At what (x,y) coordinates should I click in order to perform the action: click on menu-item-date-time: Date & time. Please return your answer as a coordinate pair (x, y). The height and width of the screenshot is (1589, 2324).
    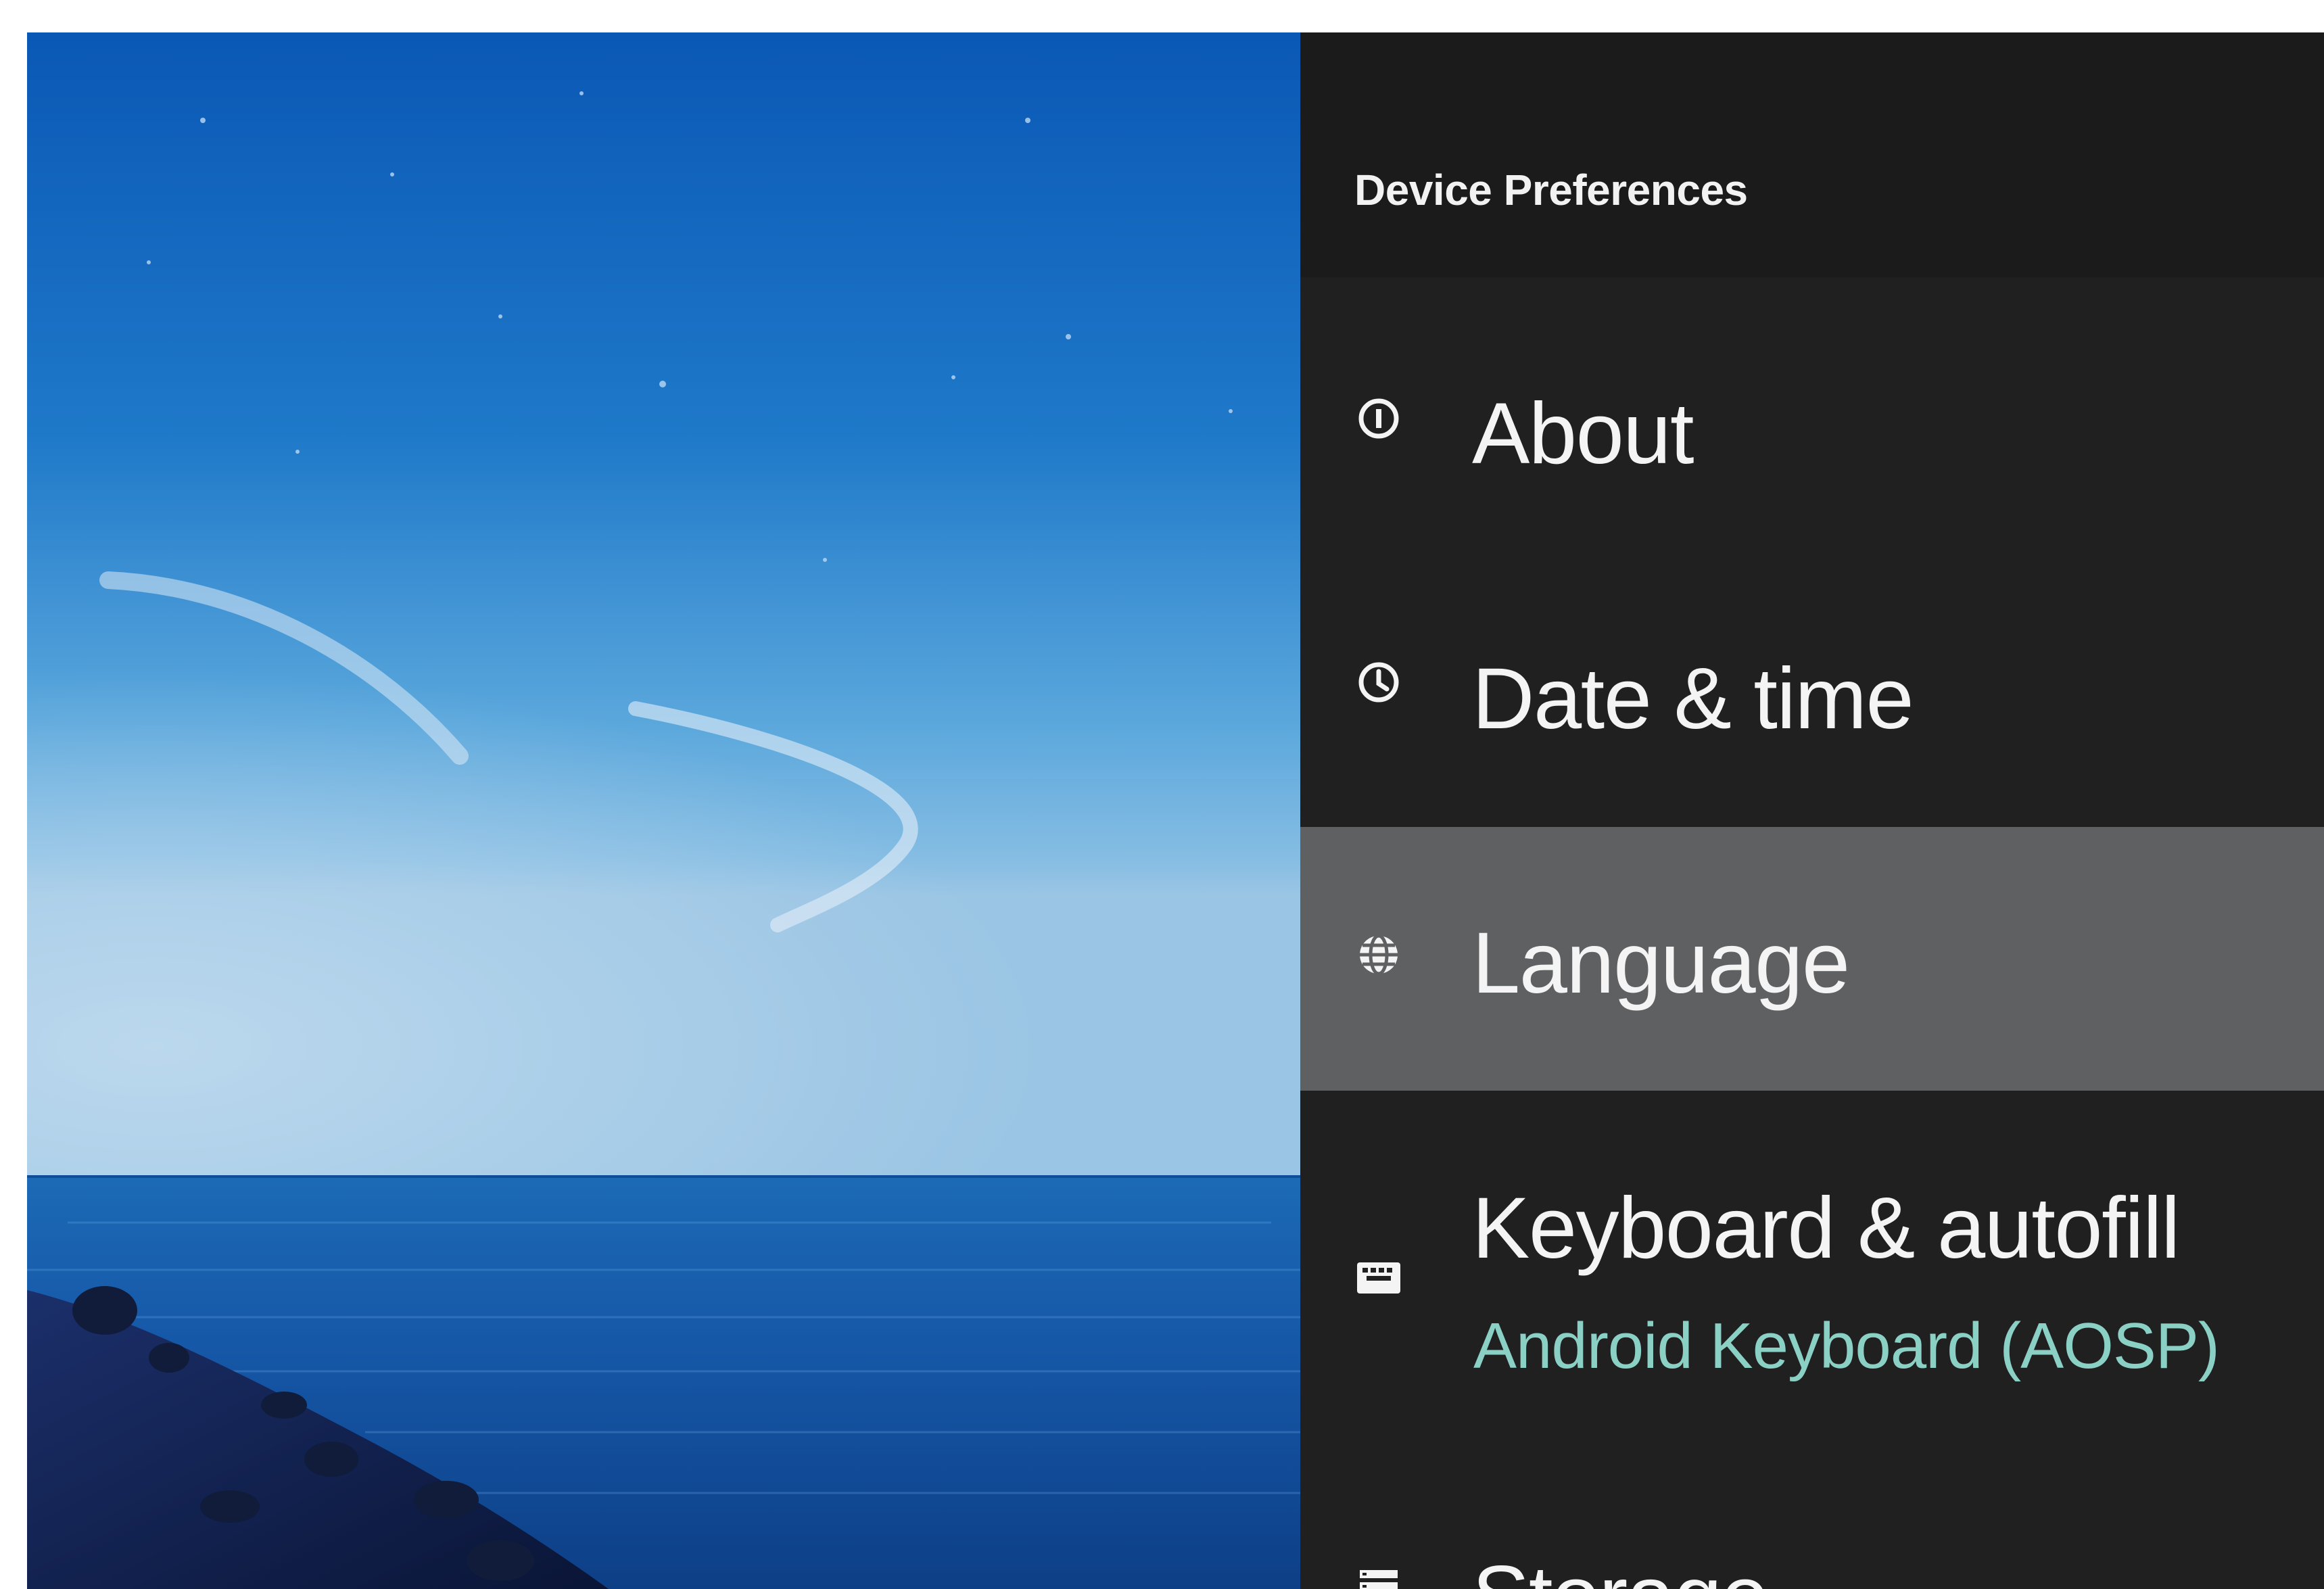
    Looking at the image, I should click on (1812, 695).